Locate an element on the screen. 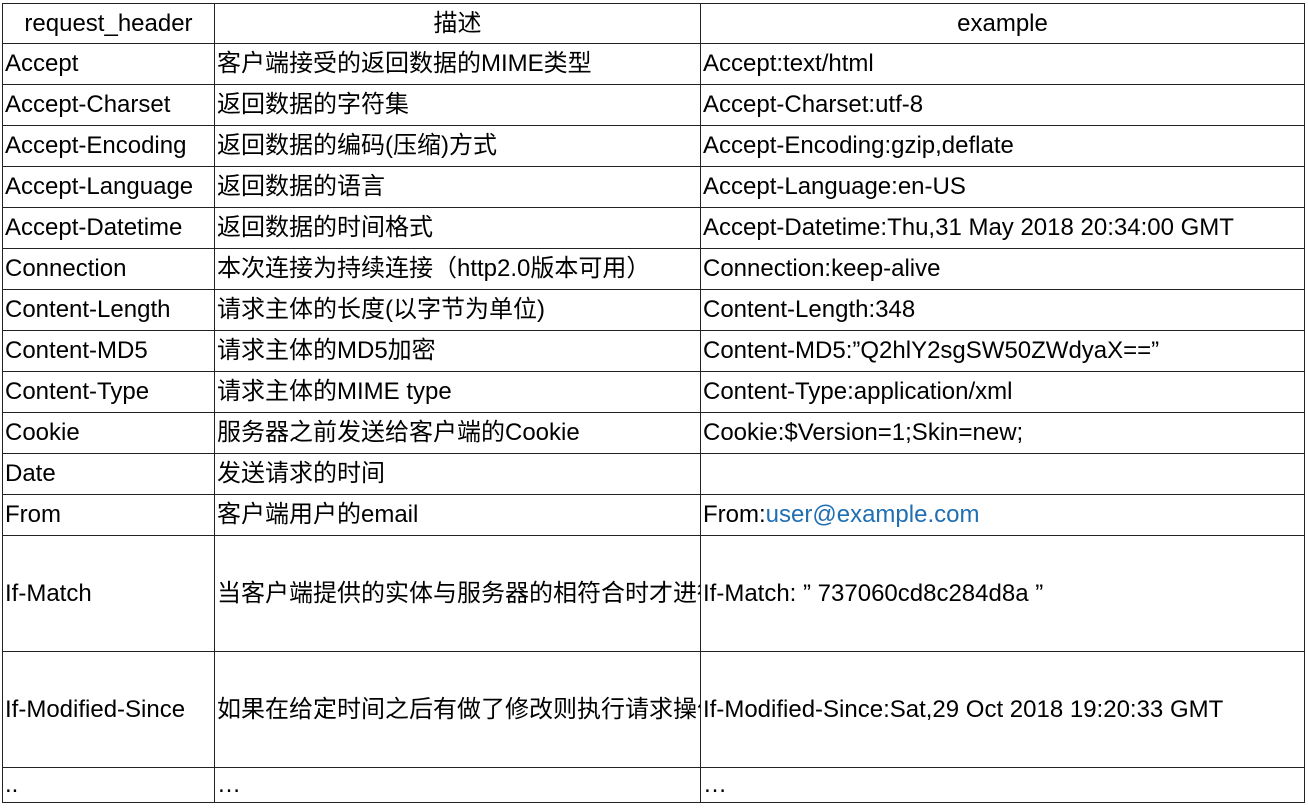 The height and width of the screenshot is (808, 1308). cell-example: Accept-Charset:utf-8 is located at coordinates (1002, 105).